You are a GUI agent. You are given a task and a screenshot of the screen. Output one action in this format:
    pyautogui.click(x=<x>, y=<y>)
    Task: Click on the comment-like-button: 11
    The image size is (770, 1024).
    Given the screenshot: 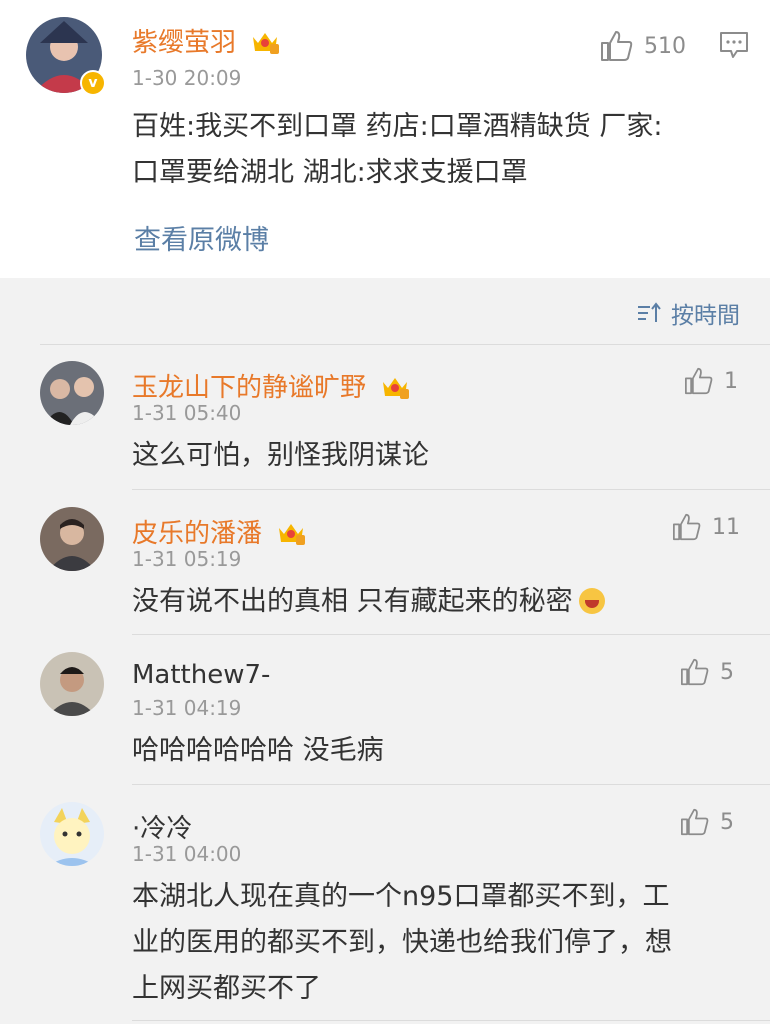 What is the action you would take?
    pyautogui.click(x=706, y=527)
    